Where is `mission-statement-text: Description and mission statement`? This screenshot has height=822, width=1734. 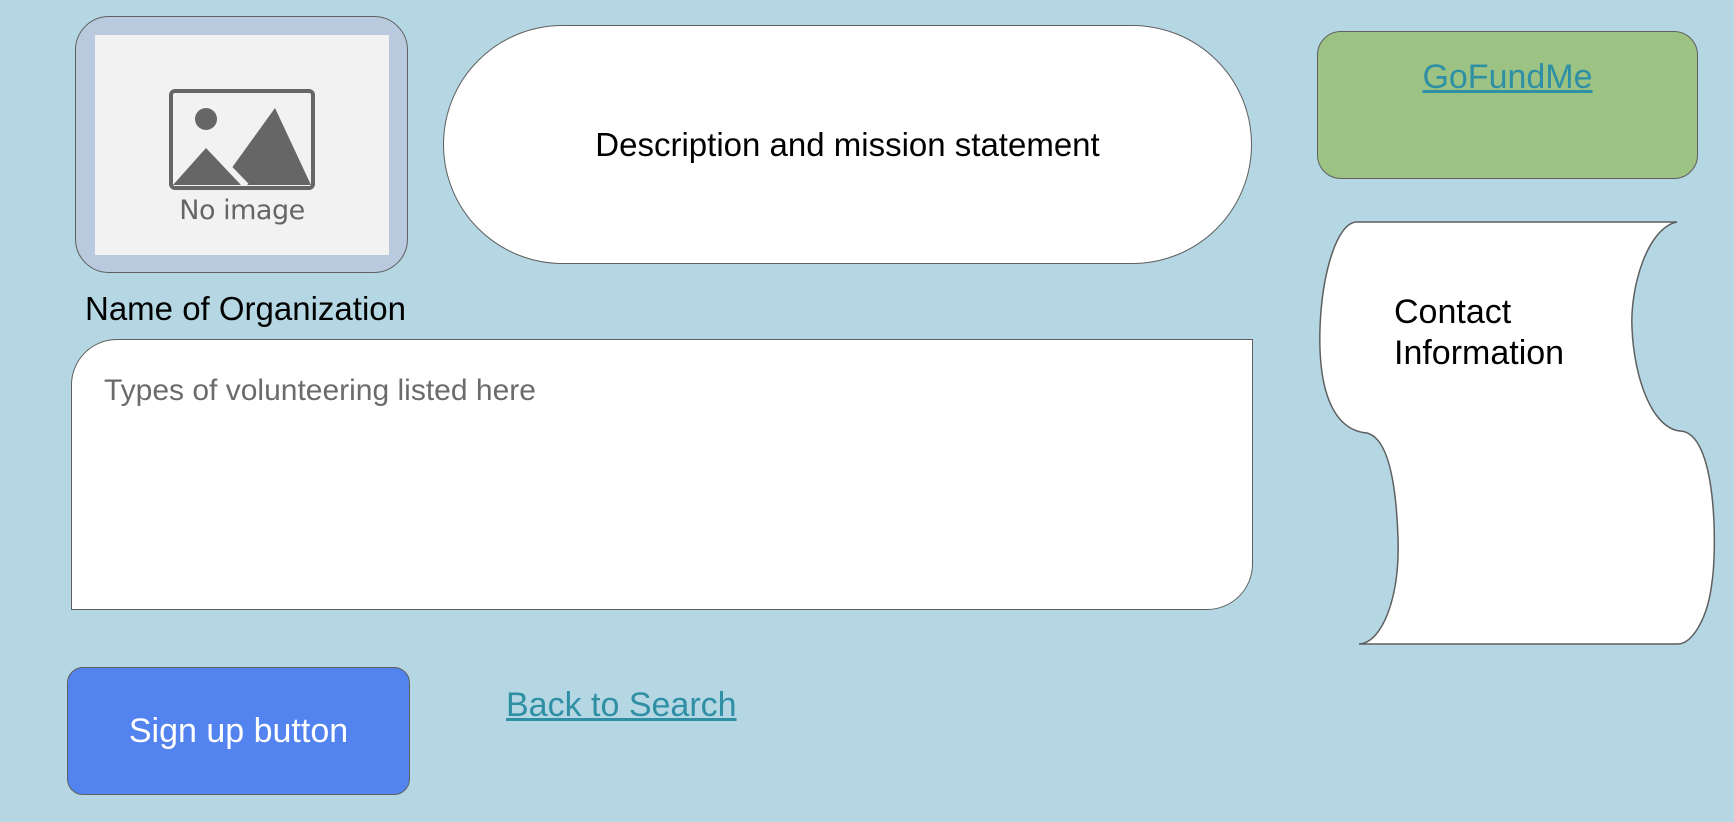 mission-statement-text: Description and mission statement is located at coordinates (847, 144).